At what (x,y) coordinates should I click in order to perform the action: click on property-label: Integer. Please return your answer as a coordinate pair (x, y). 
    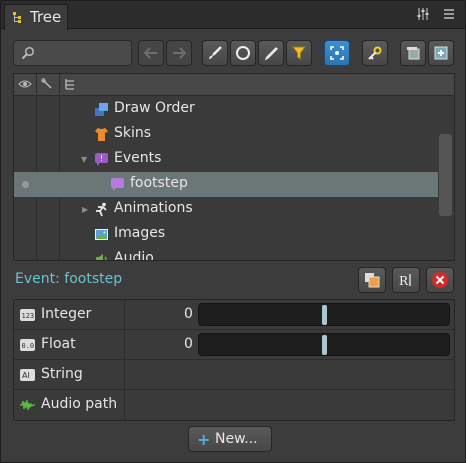
    Looking at the image, I should click on (66, 314).